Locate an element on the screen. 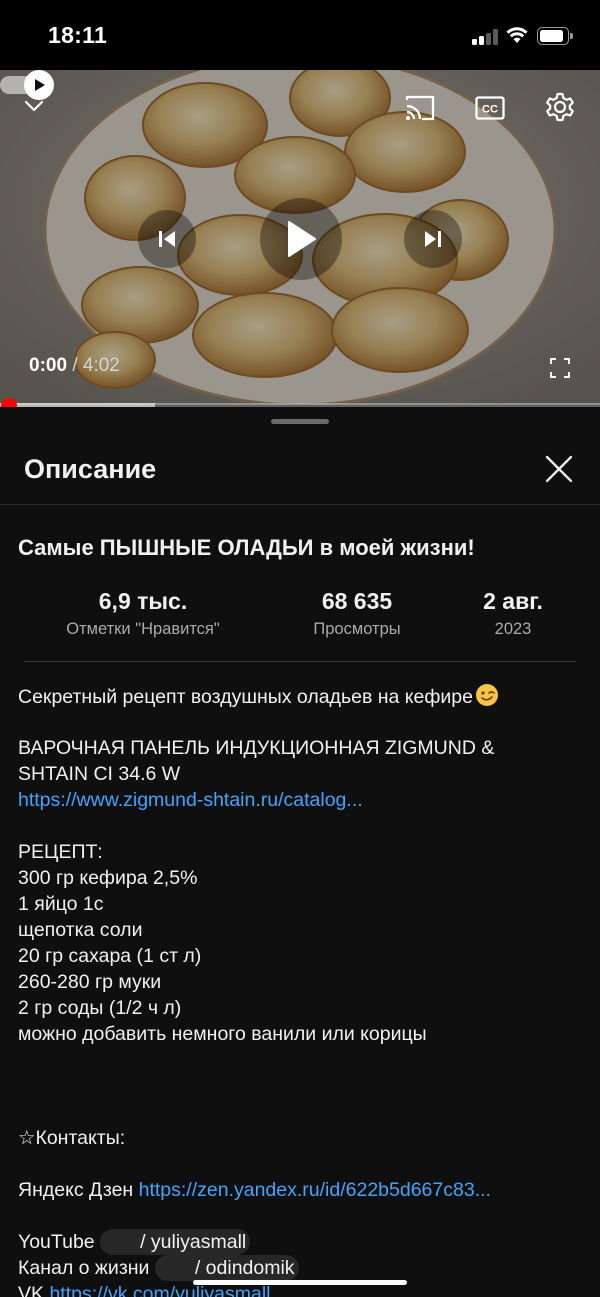  skip-next-icon is located at coordinates (433, 239).